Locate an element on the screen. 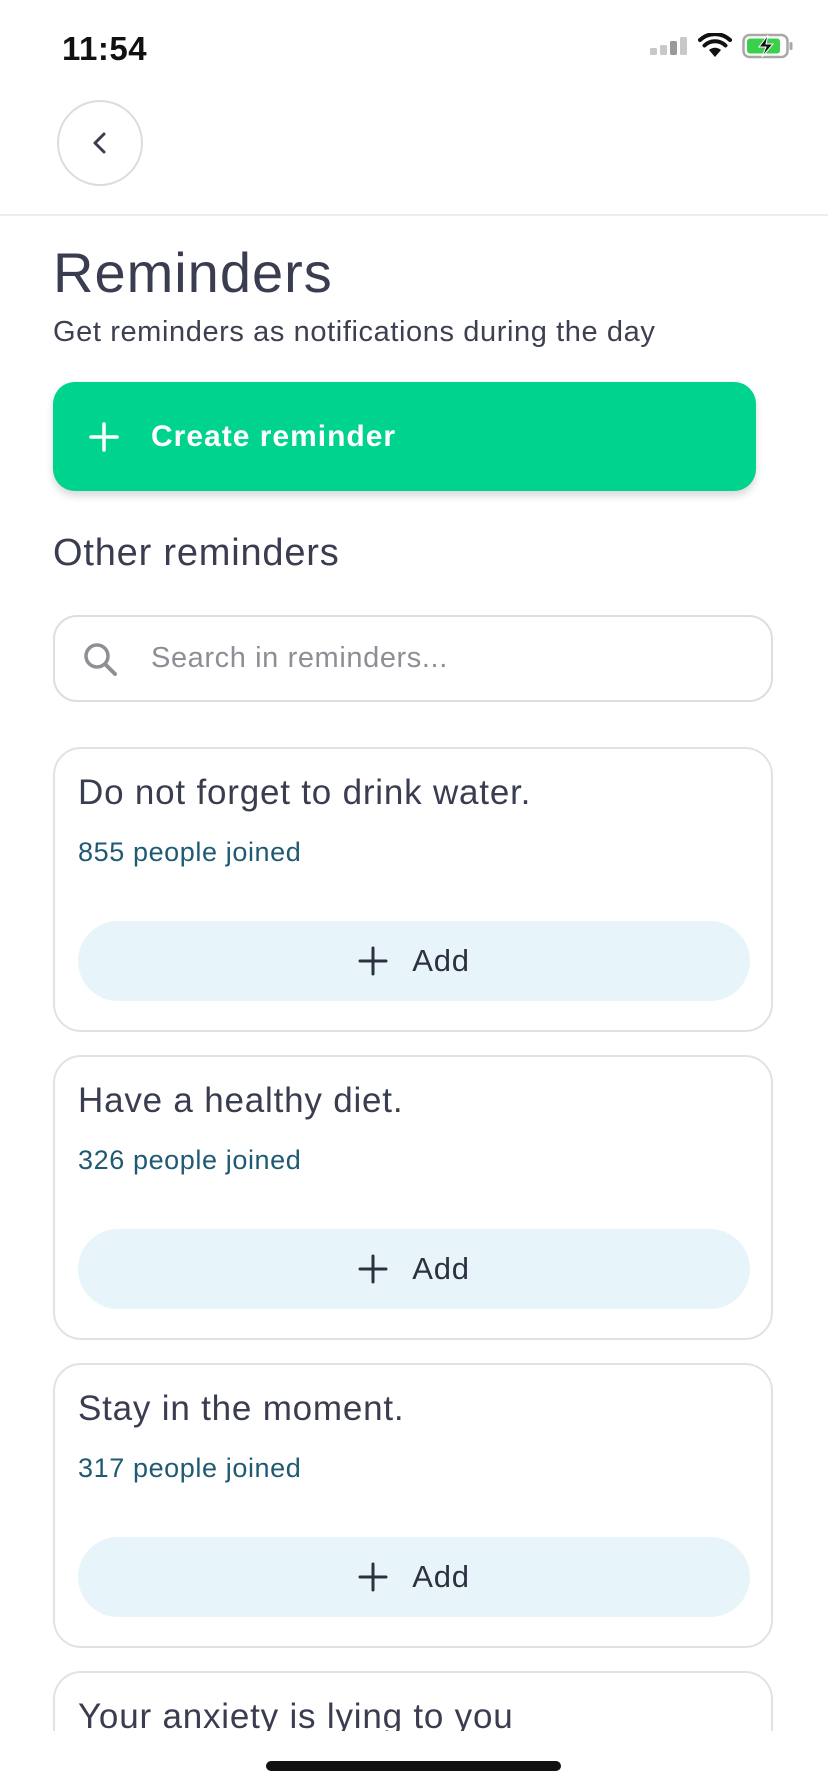 Image resolution: width=828 pixels, height=1792 pixels. search-box is located at coordinates (413, 658).